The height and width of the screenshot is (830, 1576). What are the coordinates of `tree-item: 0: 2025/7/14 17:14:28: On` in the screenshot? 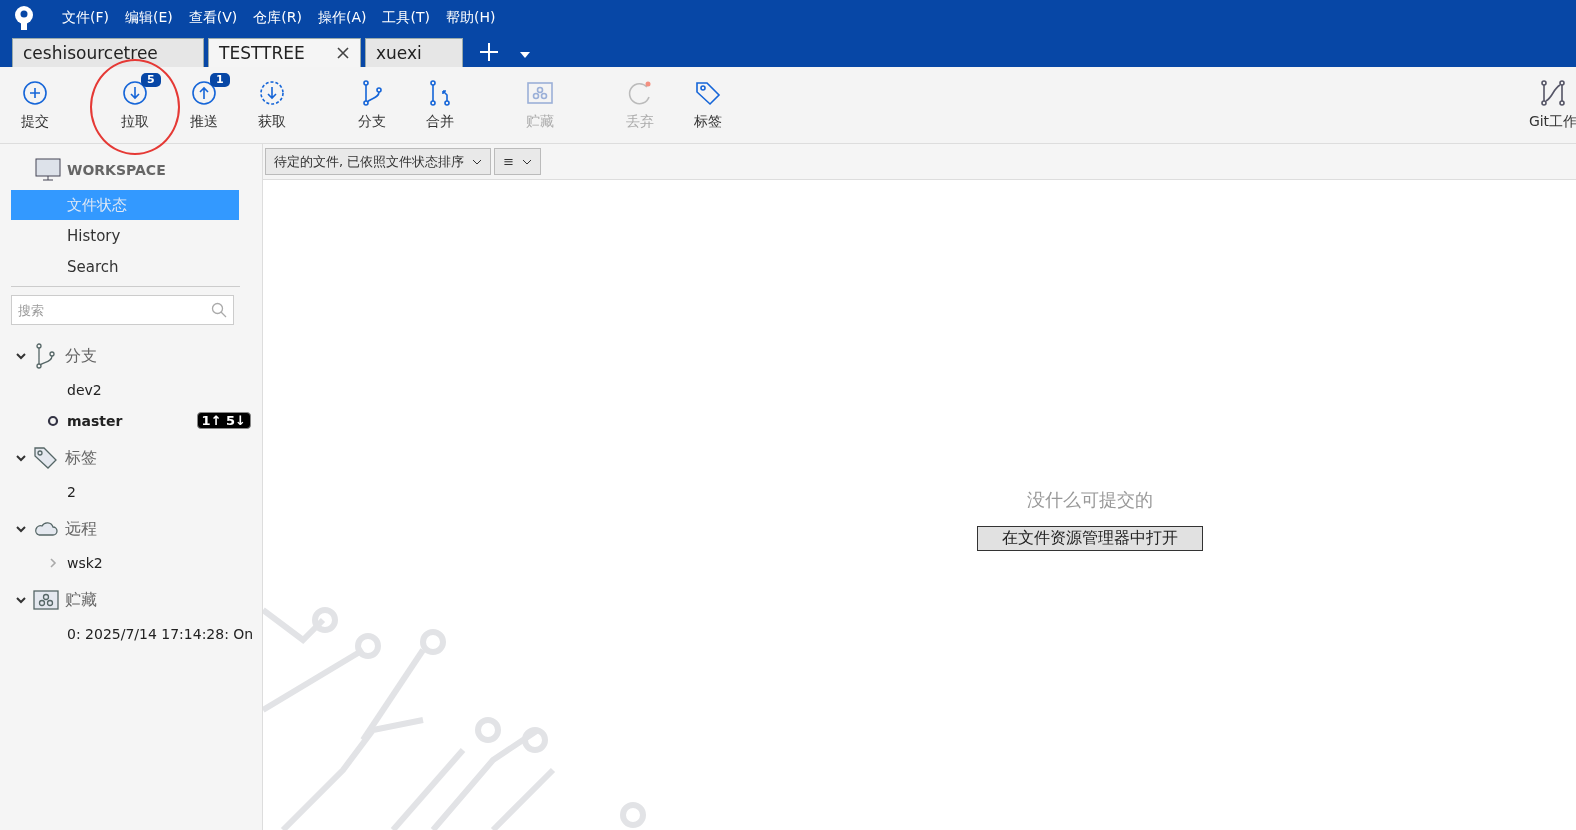 It's located at (160, 633).